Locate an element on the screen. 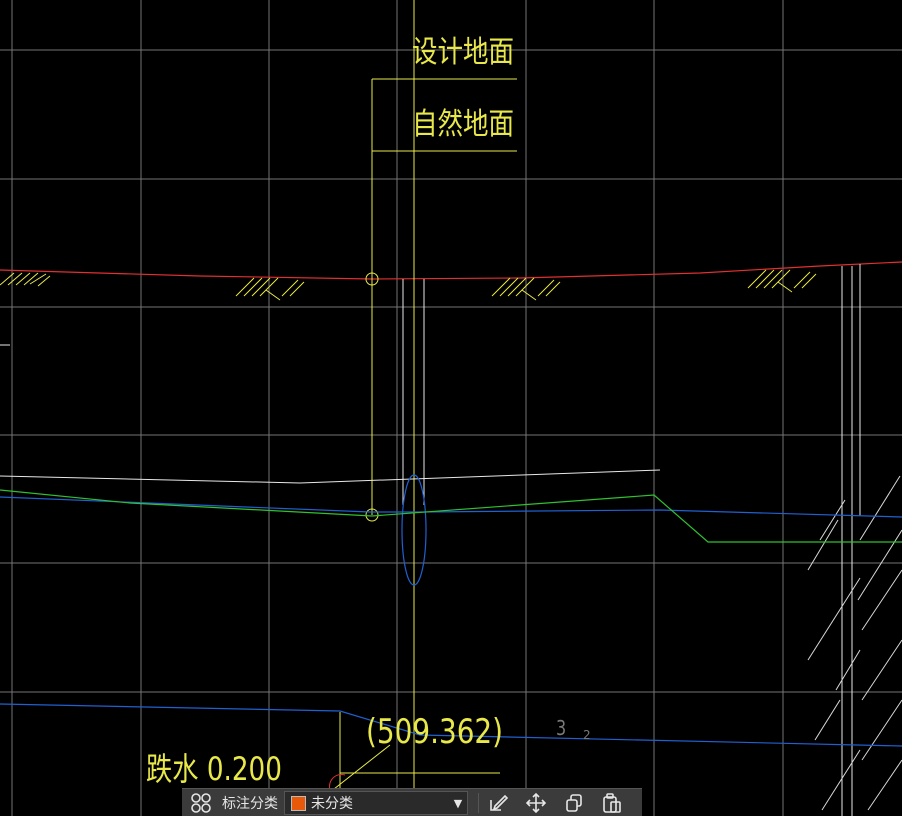  chevron-down-icon: ▼ is located at coordinates (458, 803).